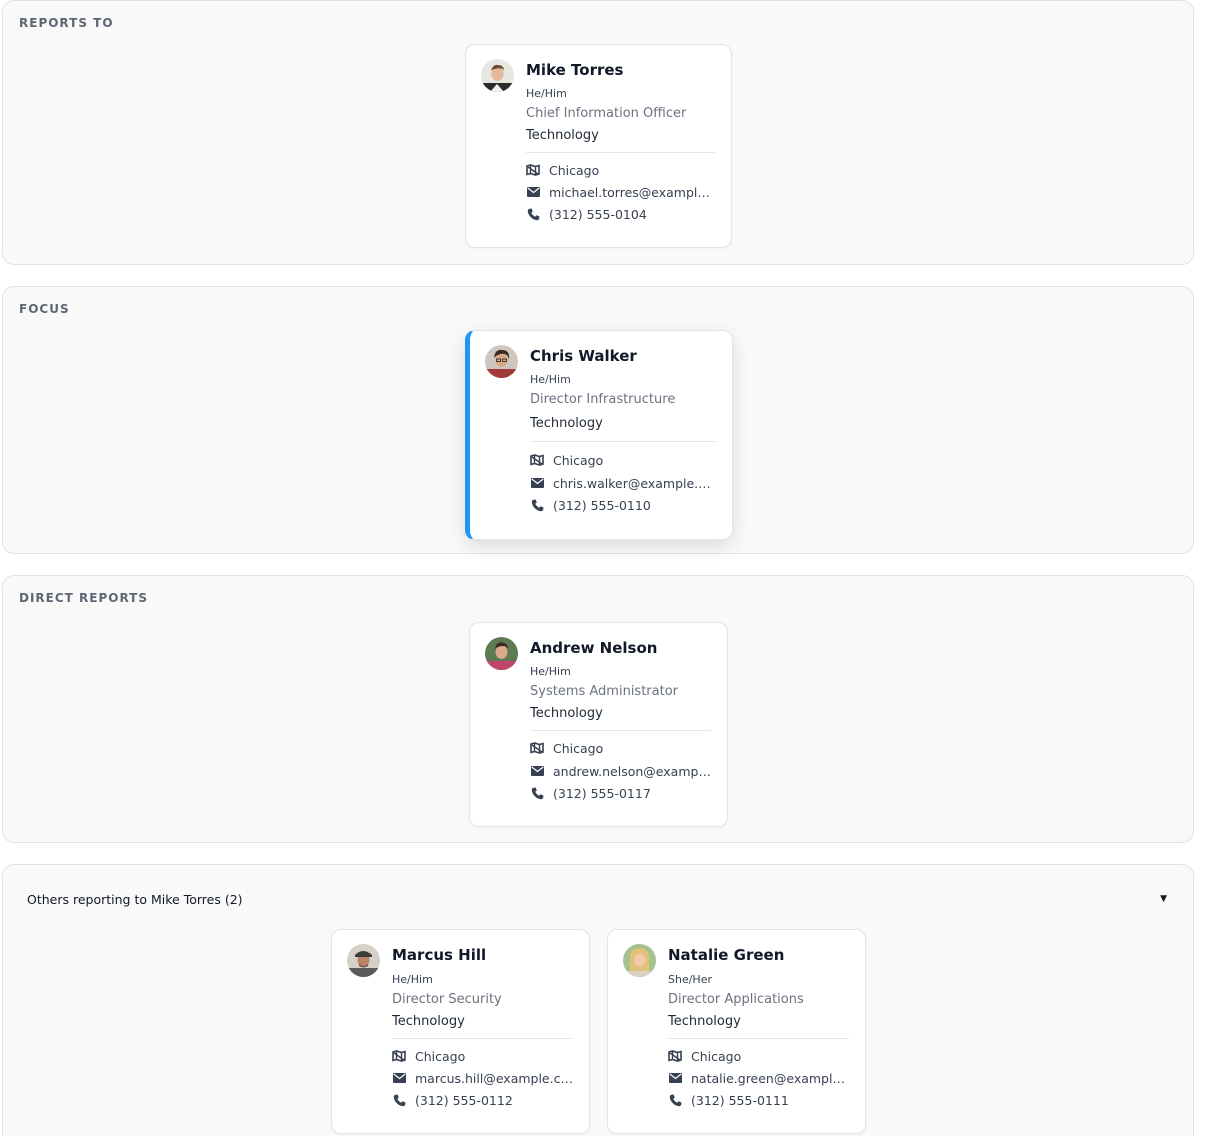 The width and height of the screenshot is (1209, 1136). Describe the element at coordinates (736, 999) in the screenshot. I see `person-title: Director Applications` at that location.